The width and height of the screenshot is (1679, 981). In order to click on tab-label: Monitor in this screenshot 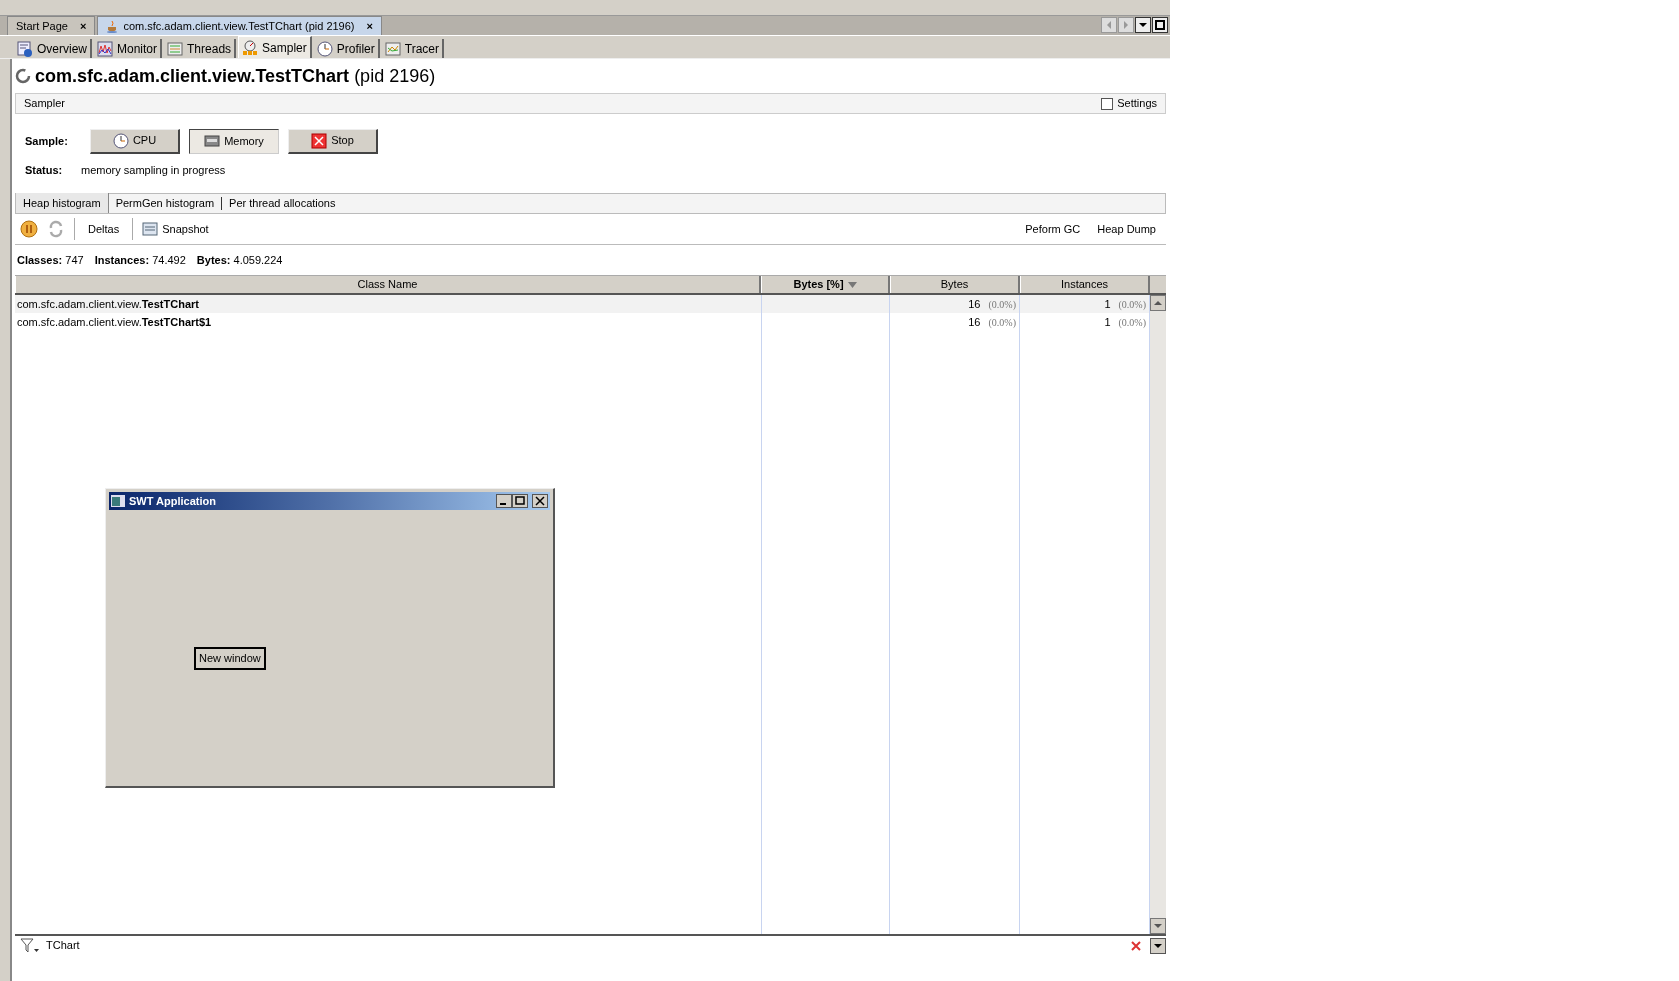, I will do `click(137, 49)`.